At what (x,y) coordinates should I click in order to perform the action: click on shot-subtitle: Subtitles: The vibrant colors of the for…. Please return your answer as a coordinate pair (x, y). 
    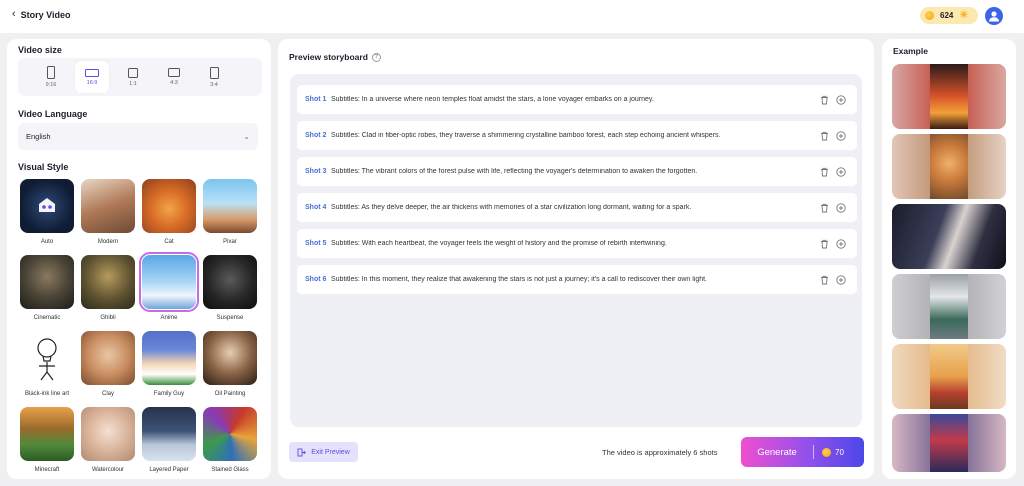
    Looking at the image, I should click on (514, 171).